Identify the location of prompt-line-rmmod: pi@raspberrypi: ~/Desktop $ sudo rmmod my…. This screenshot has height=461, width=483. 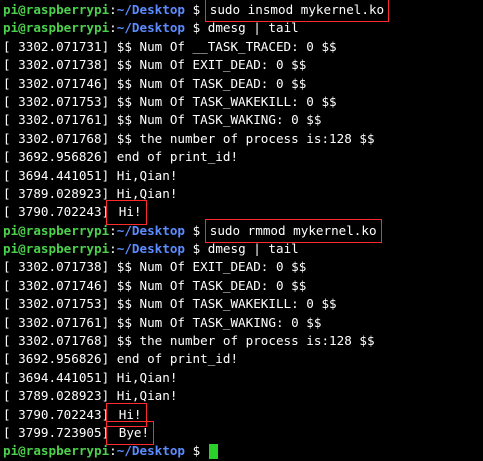
(242, 231).